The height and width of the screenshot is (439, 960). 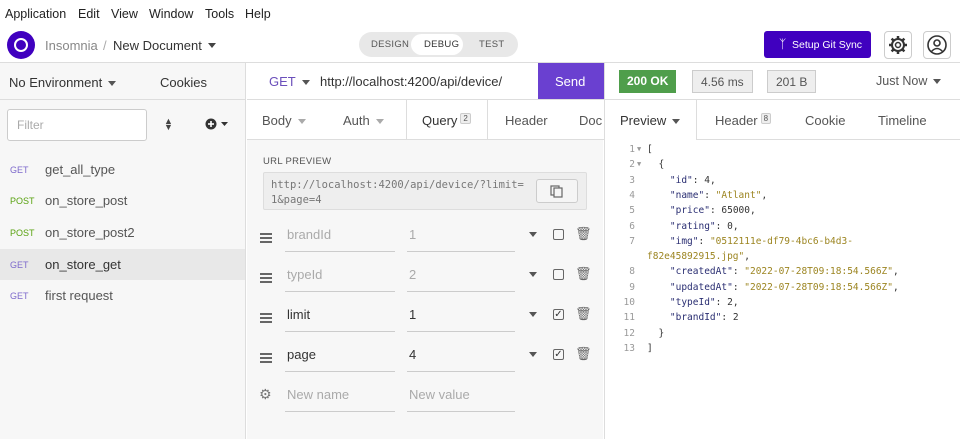 What do you see at coordinates (571, 81) in the screenshot?
I see `send-button: Send` at bounding box center [571, 81].